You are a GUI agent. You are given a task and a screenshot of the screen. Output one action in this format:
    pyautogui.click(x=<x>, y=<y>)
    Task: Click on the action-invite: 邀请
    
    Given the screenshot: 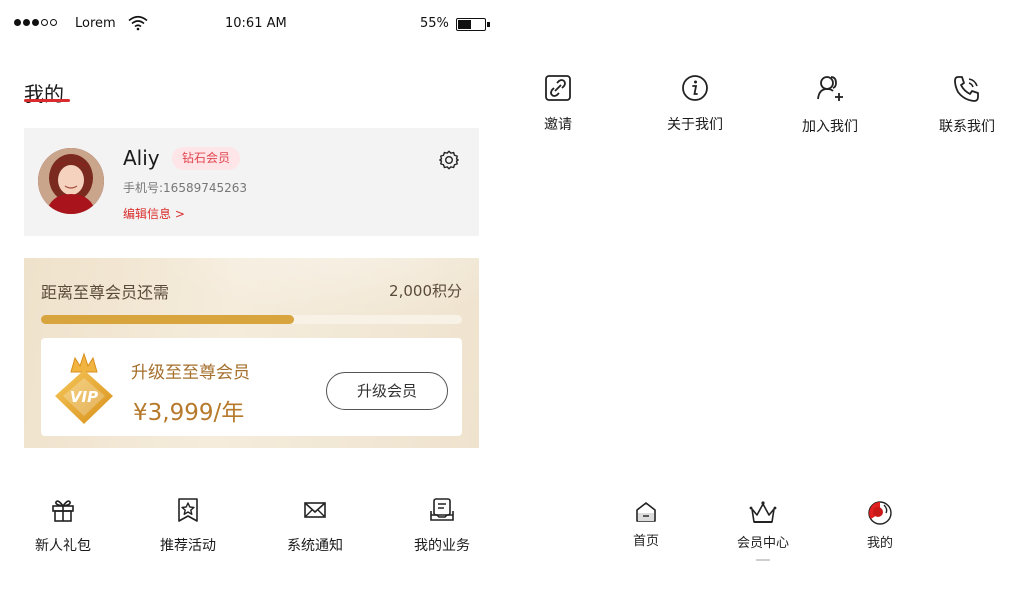 What is the action you would take?
    pyautogui.click(x=558, y=104)
    